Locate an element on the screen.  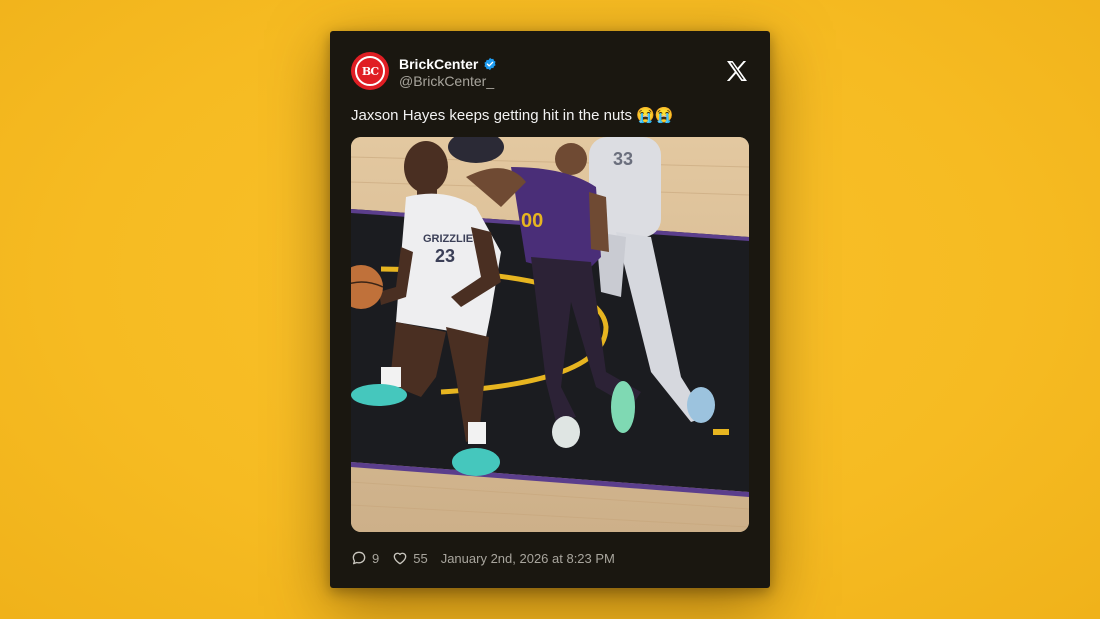
jersey-team-left: GRIZZLIES is located at coordinates (451, 239).